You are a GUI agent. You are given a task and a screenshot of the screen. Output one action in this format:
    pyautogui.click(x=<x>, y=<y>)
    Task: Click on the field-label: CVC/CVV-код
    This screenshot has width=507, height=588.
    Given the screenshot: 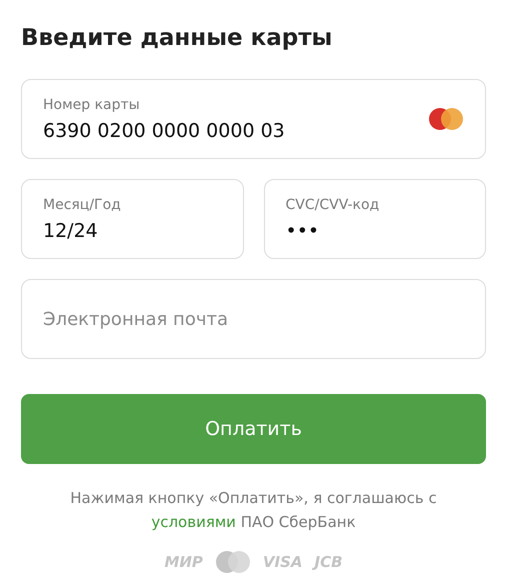 What is the action you would take?
    pyautogui.click(x=333, y=205)
    